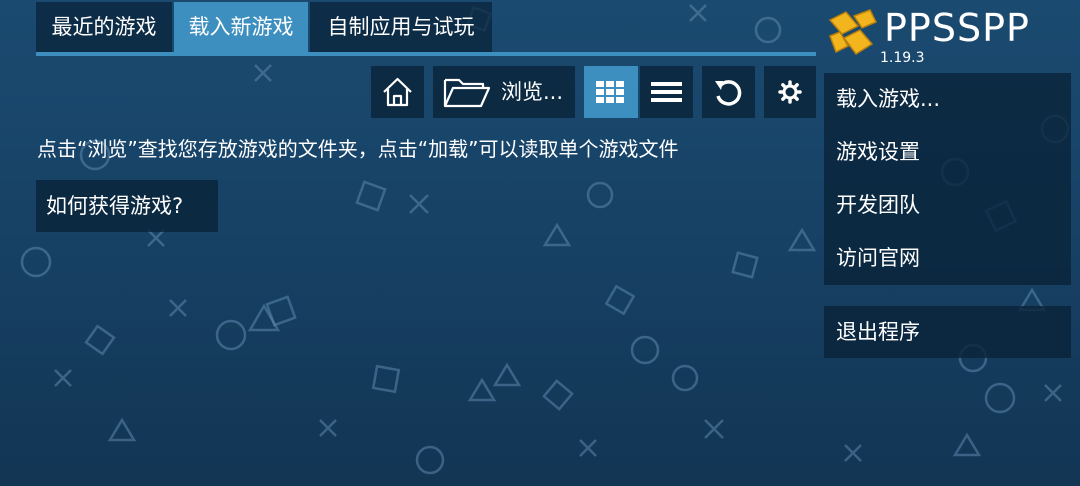 The image size is (1080, 486). What do you see at coordinates (104, 27) in the screenshot?
I see `tab-recent-games: 最近的游戏` at bounding box center [104, 27].